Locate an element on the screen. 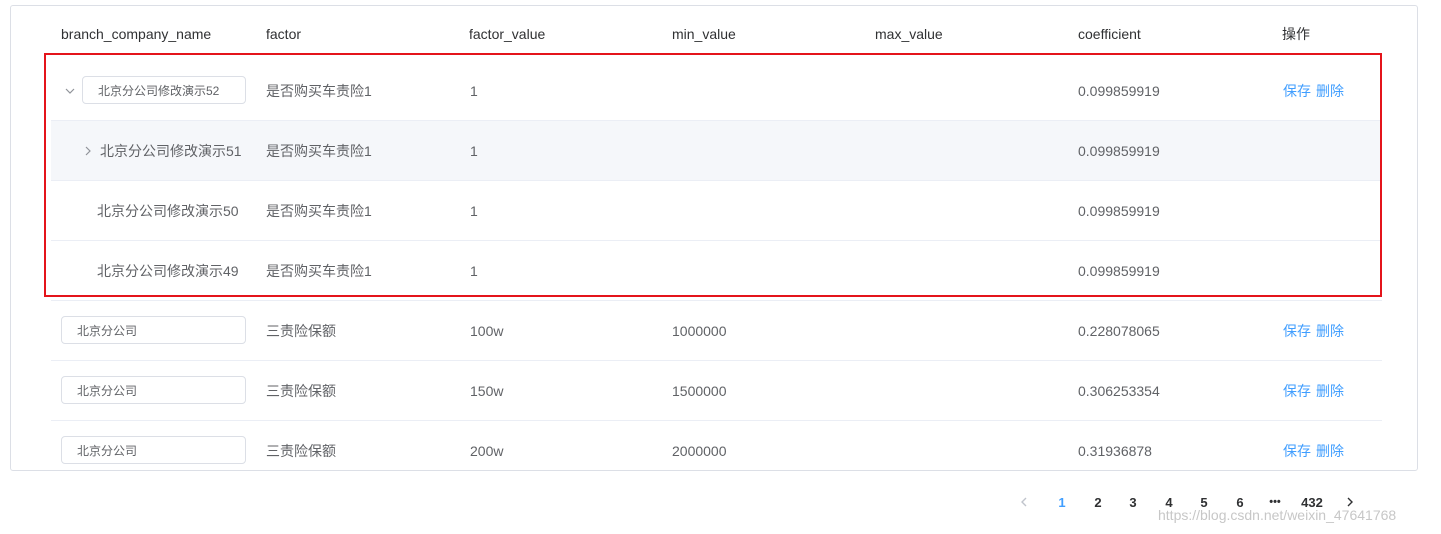  column-header-branch-company-name: branch_company_name is located at coordinates (136, 34).